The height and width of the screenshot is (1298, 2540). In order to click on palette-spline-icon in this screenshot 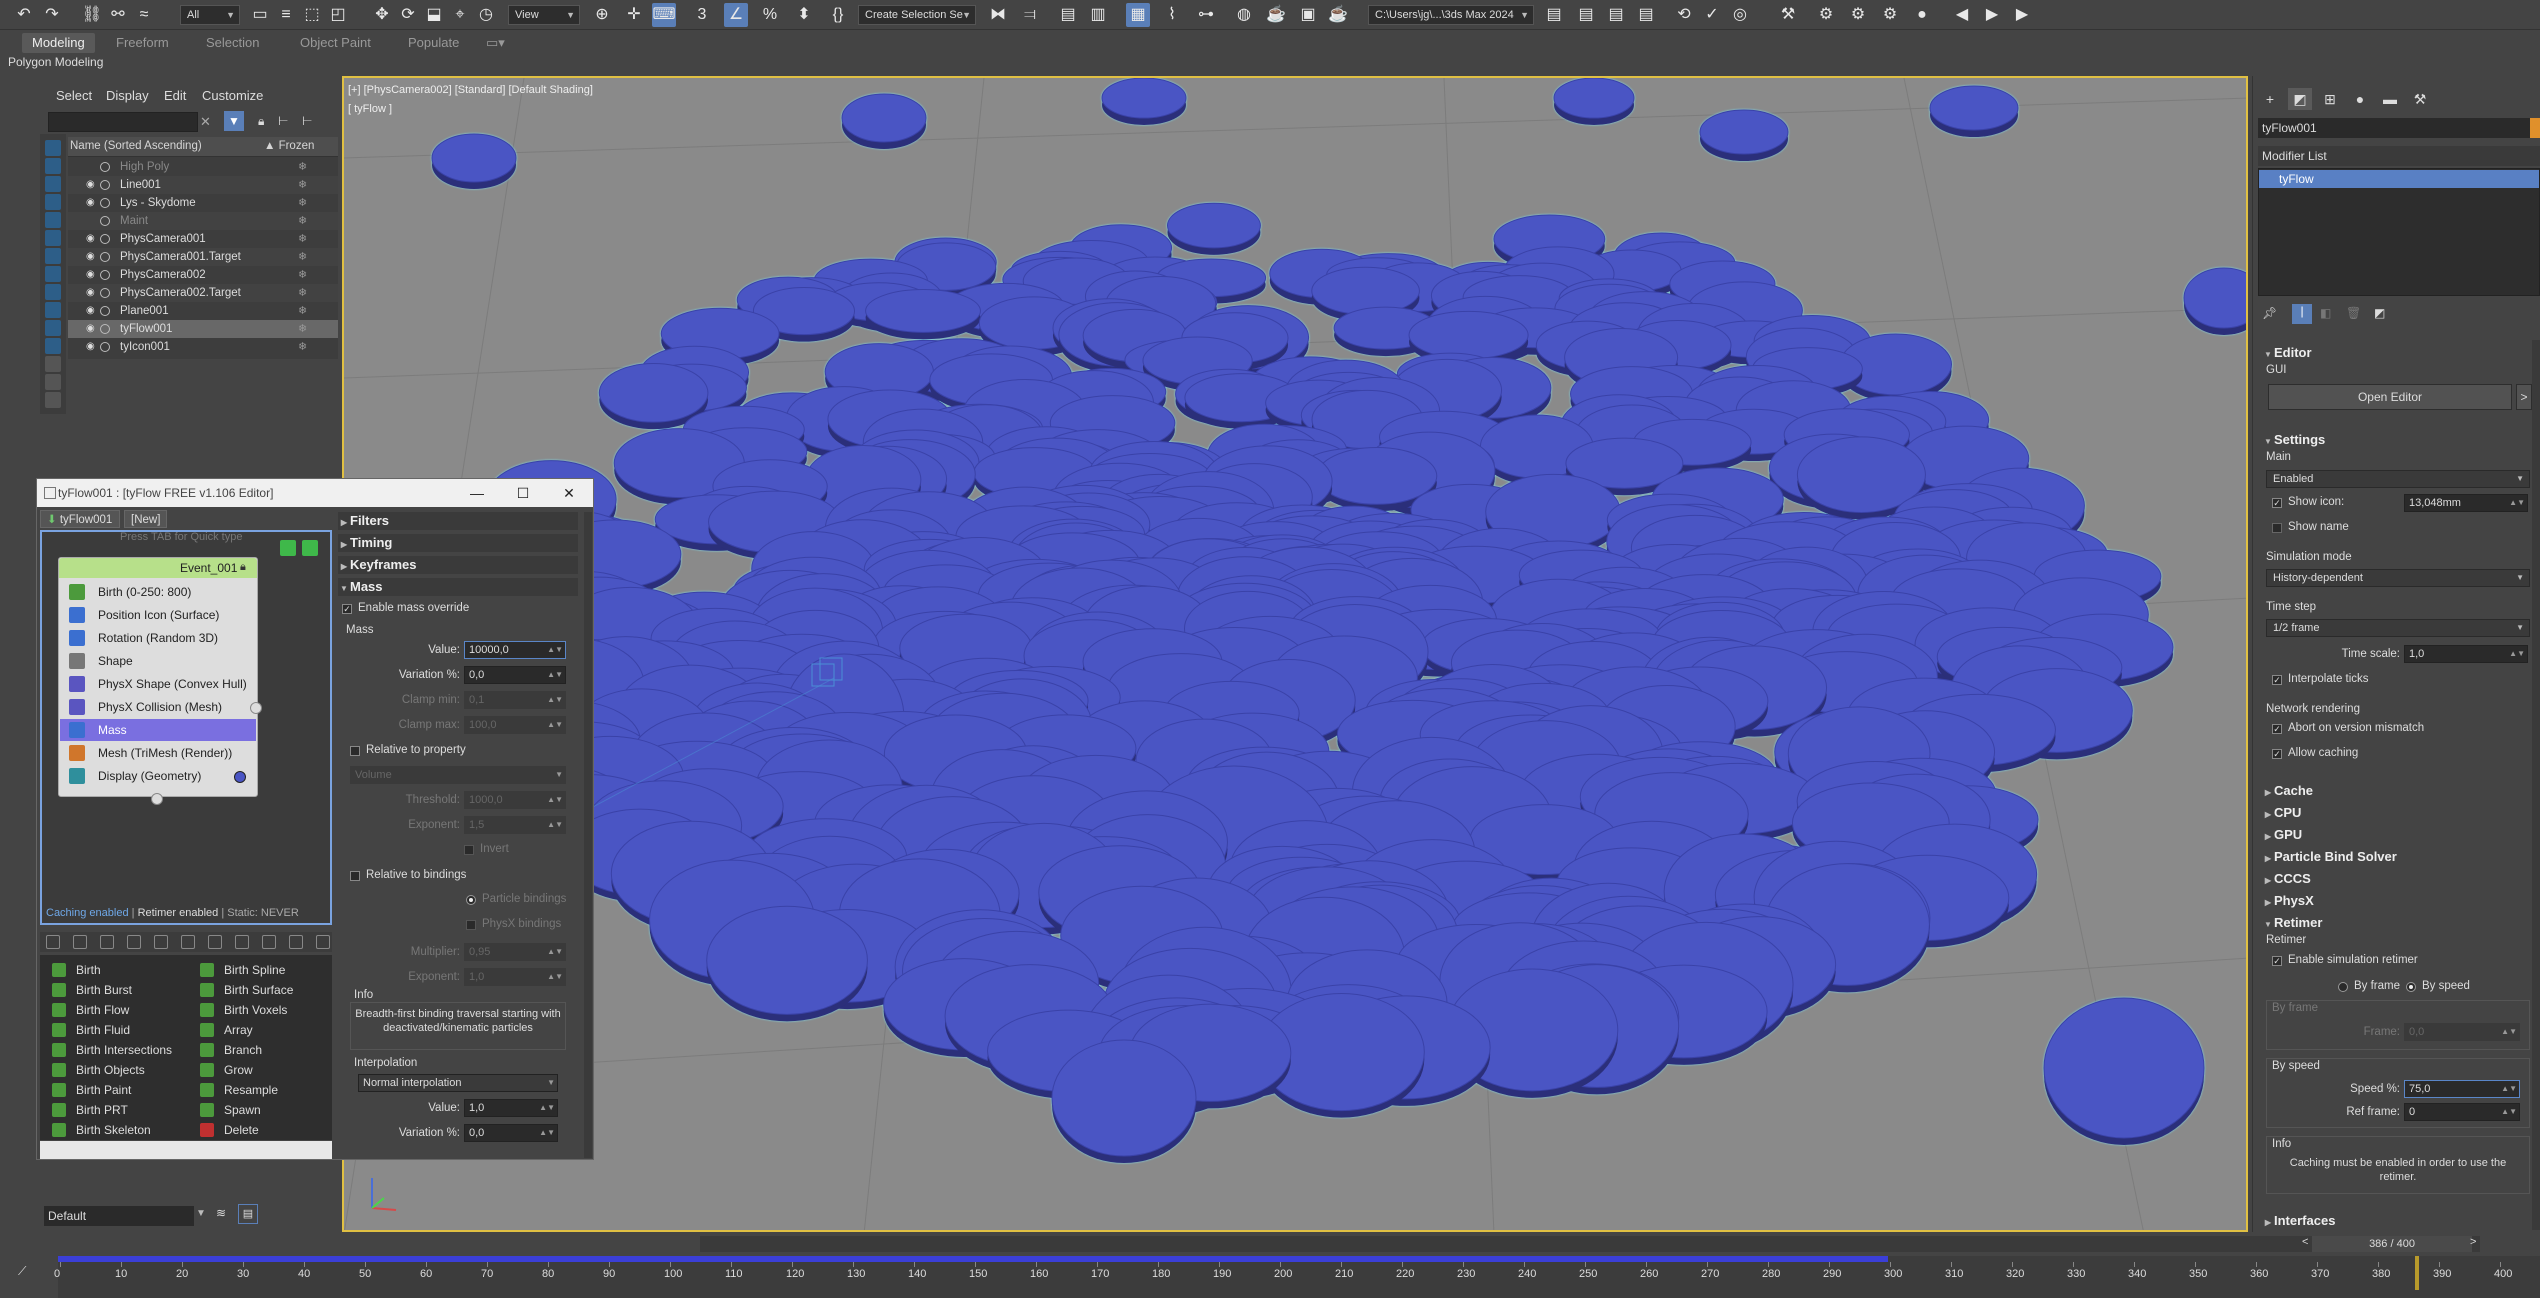, I will do `click(215, 942)`.